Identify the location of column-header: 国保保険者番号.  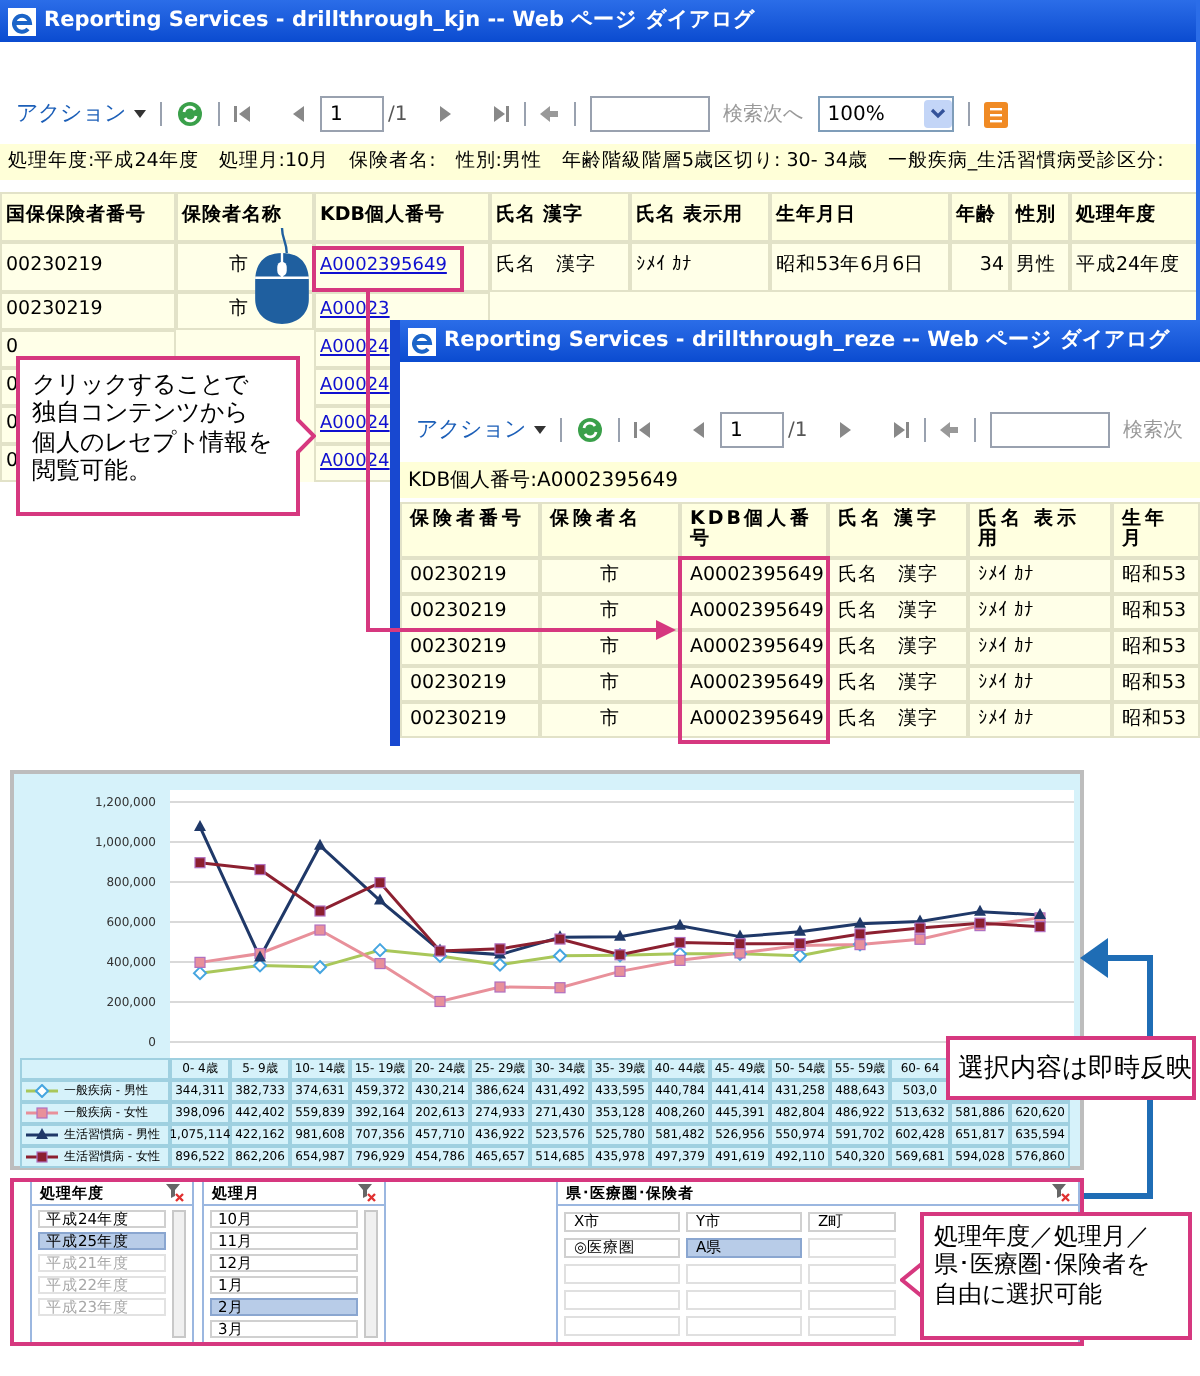
(88, 217).